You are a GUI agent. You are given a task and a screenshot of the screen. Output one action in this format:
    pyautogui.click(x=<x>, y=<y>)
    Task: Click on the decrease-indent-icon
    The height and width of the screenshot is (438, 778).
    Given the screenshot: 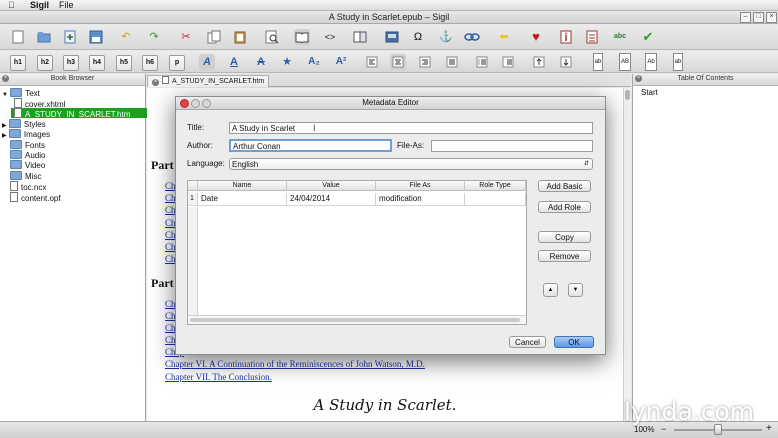 What is the action you would take?
    pyautogui.click(x=539, y=62)
    